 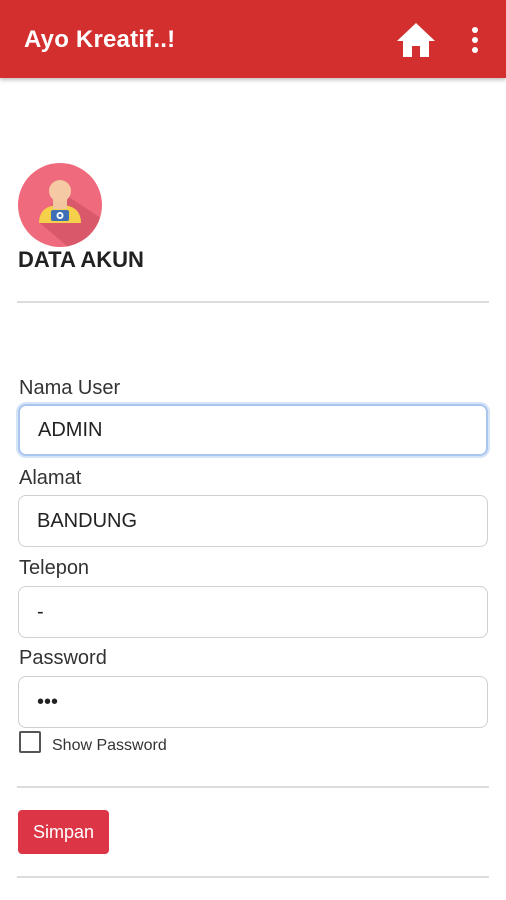 I want to click on more-vert-icon, so click(x=475, y=40).